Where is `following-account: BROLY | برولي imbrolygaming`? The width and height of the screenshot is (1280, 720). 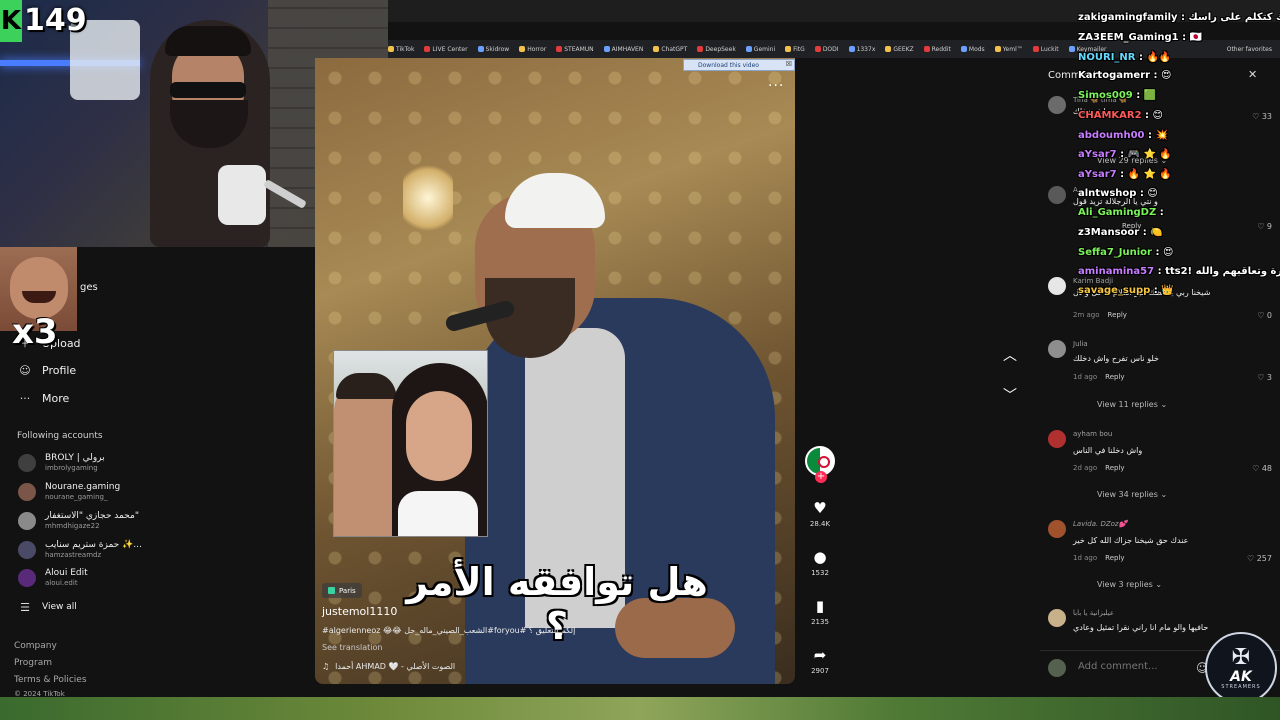 following-account: BROLY | برولي imbrolygaming is located at coordinates (61, 463).